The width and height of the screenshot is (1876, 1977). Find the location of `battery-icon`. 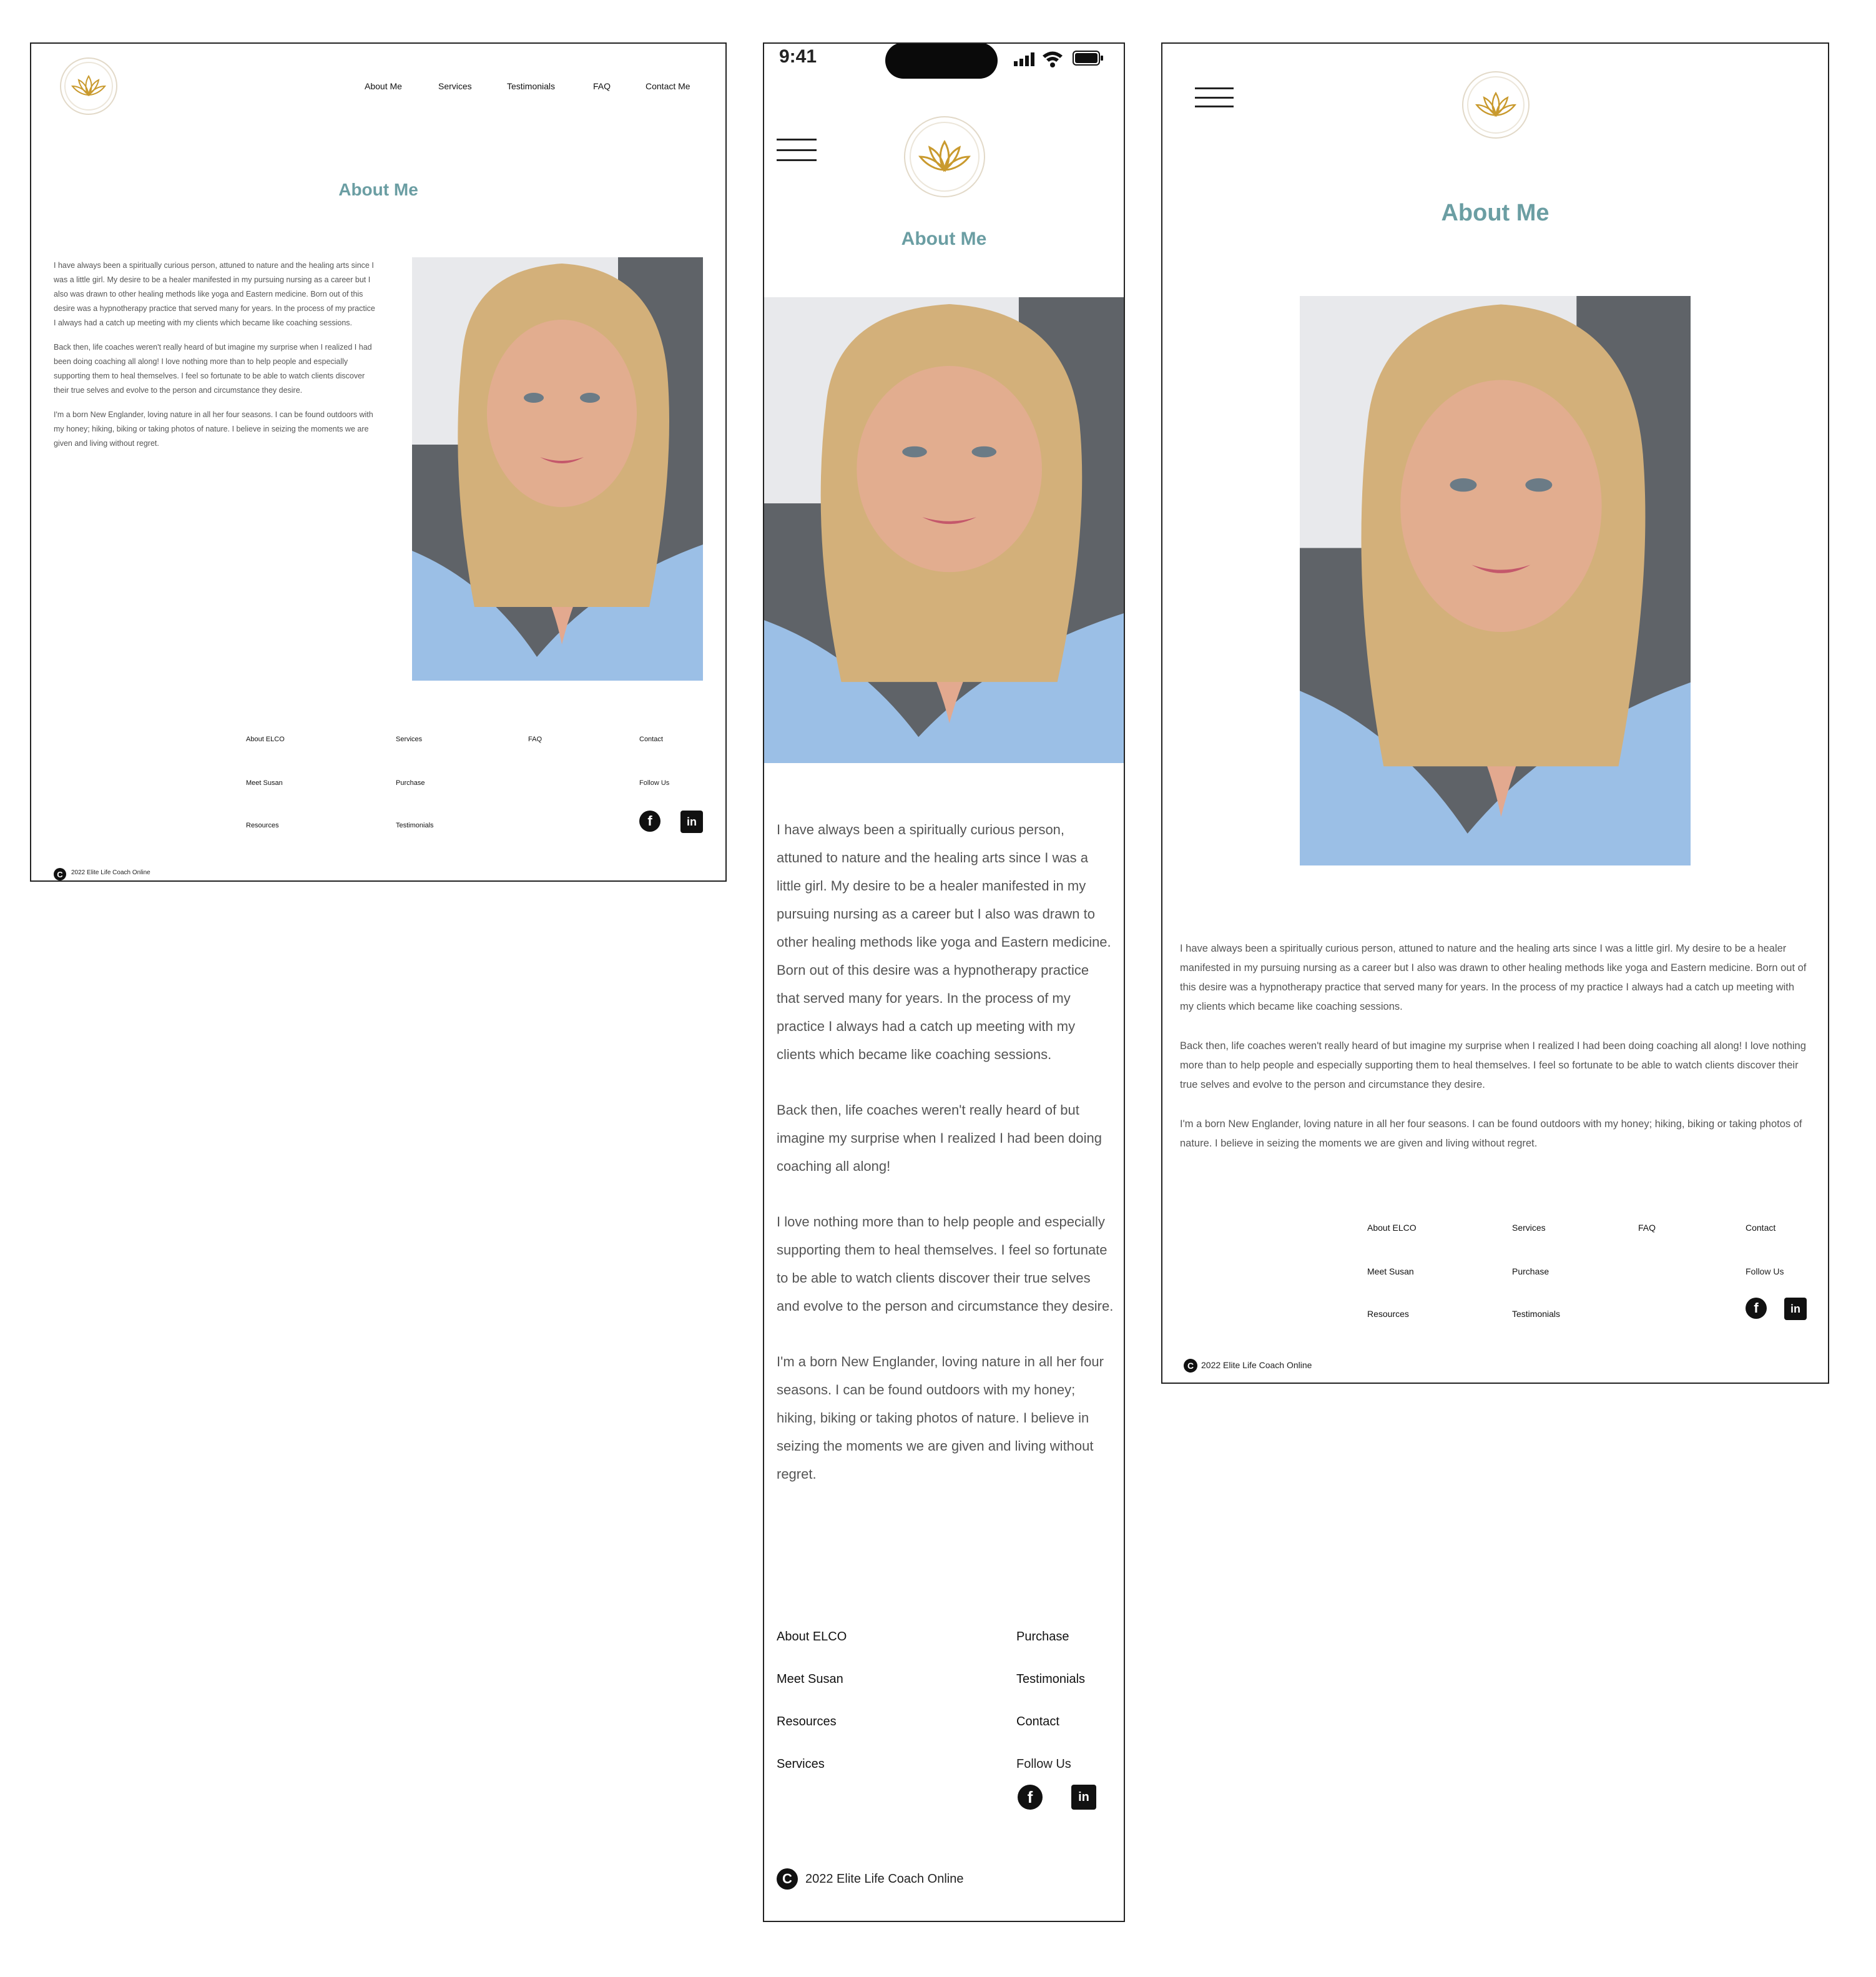

battery-icon is located at coordinates (1088, 58).